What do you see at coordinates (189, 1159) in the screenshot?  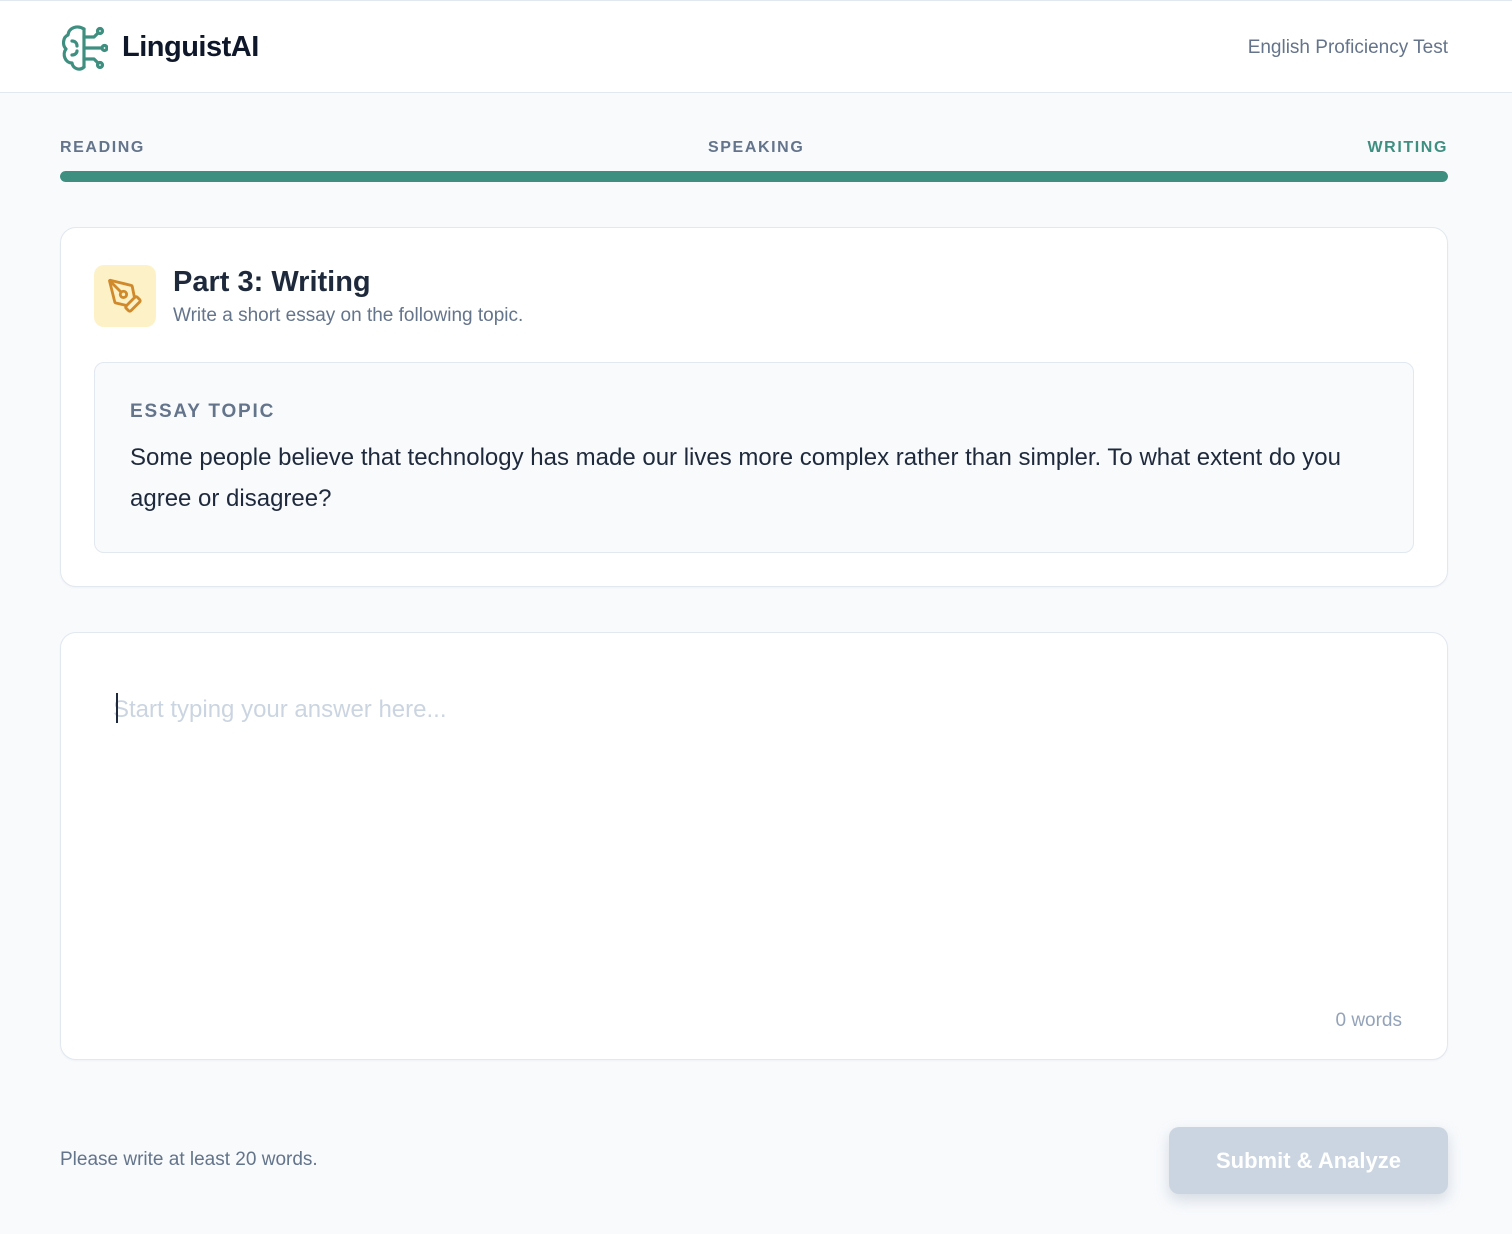 I see `min-words-hint: Please write at least 20 words.` at bounding box center [189, 1159].